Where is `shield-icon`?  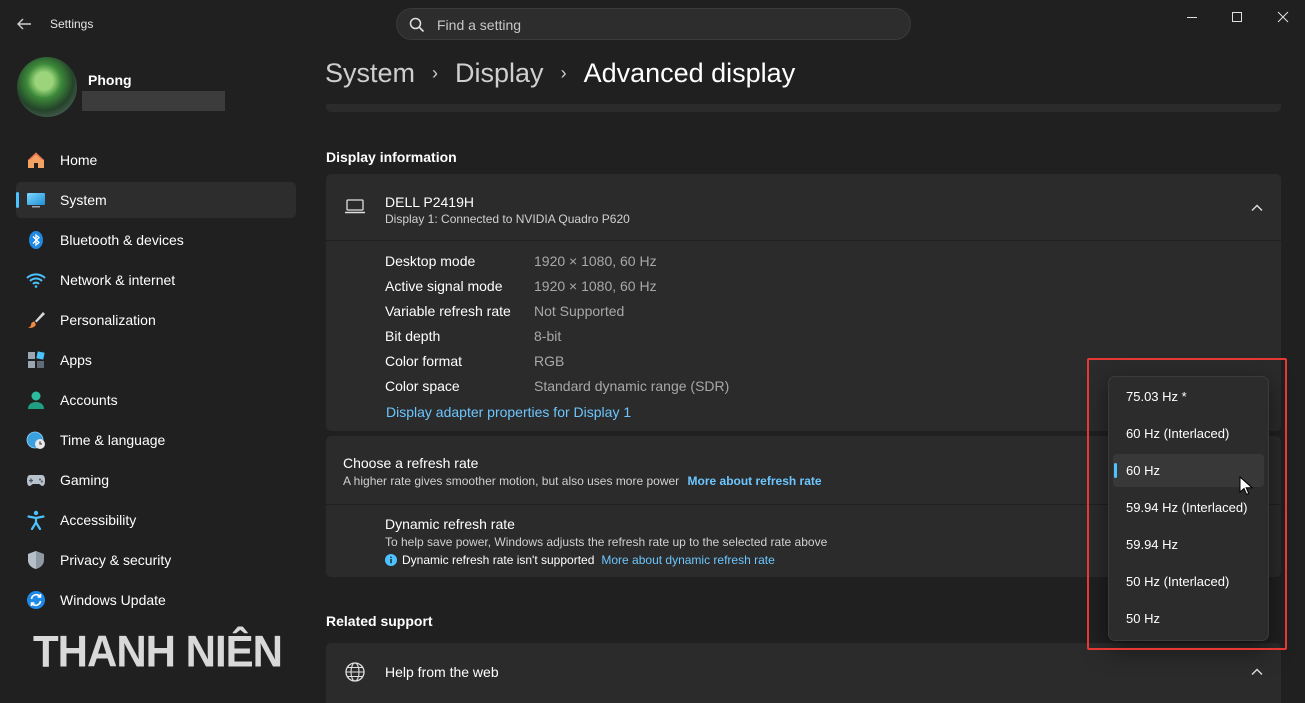 shield-icon is located at coordinates (36, 560).